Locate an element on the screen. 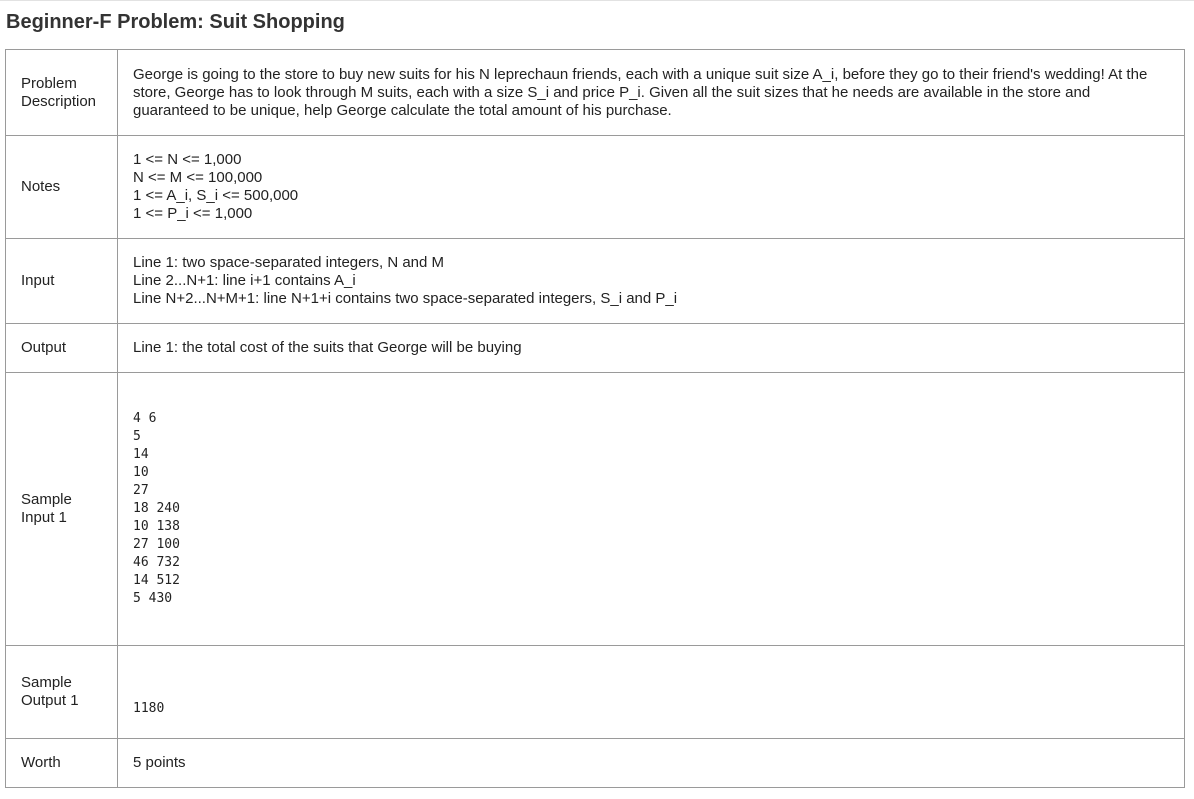  label-line: Description is located at coordinates (59, 101).